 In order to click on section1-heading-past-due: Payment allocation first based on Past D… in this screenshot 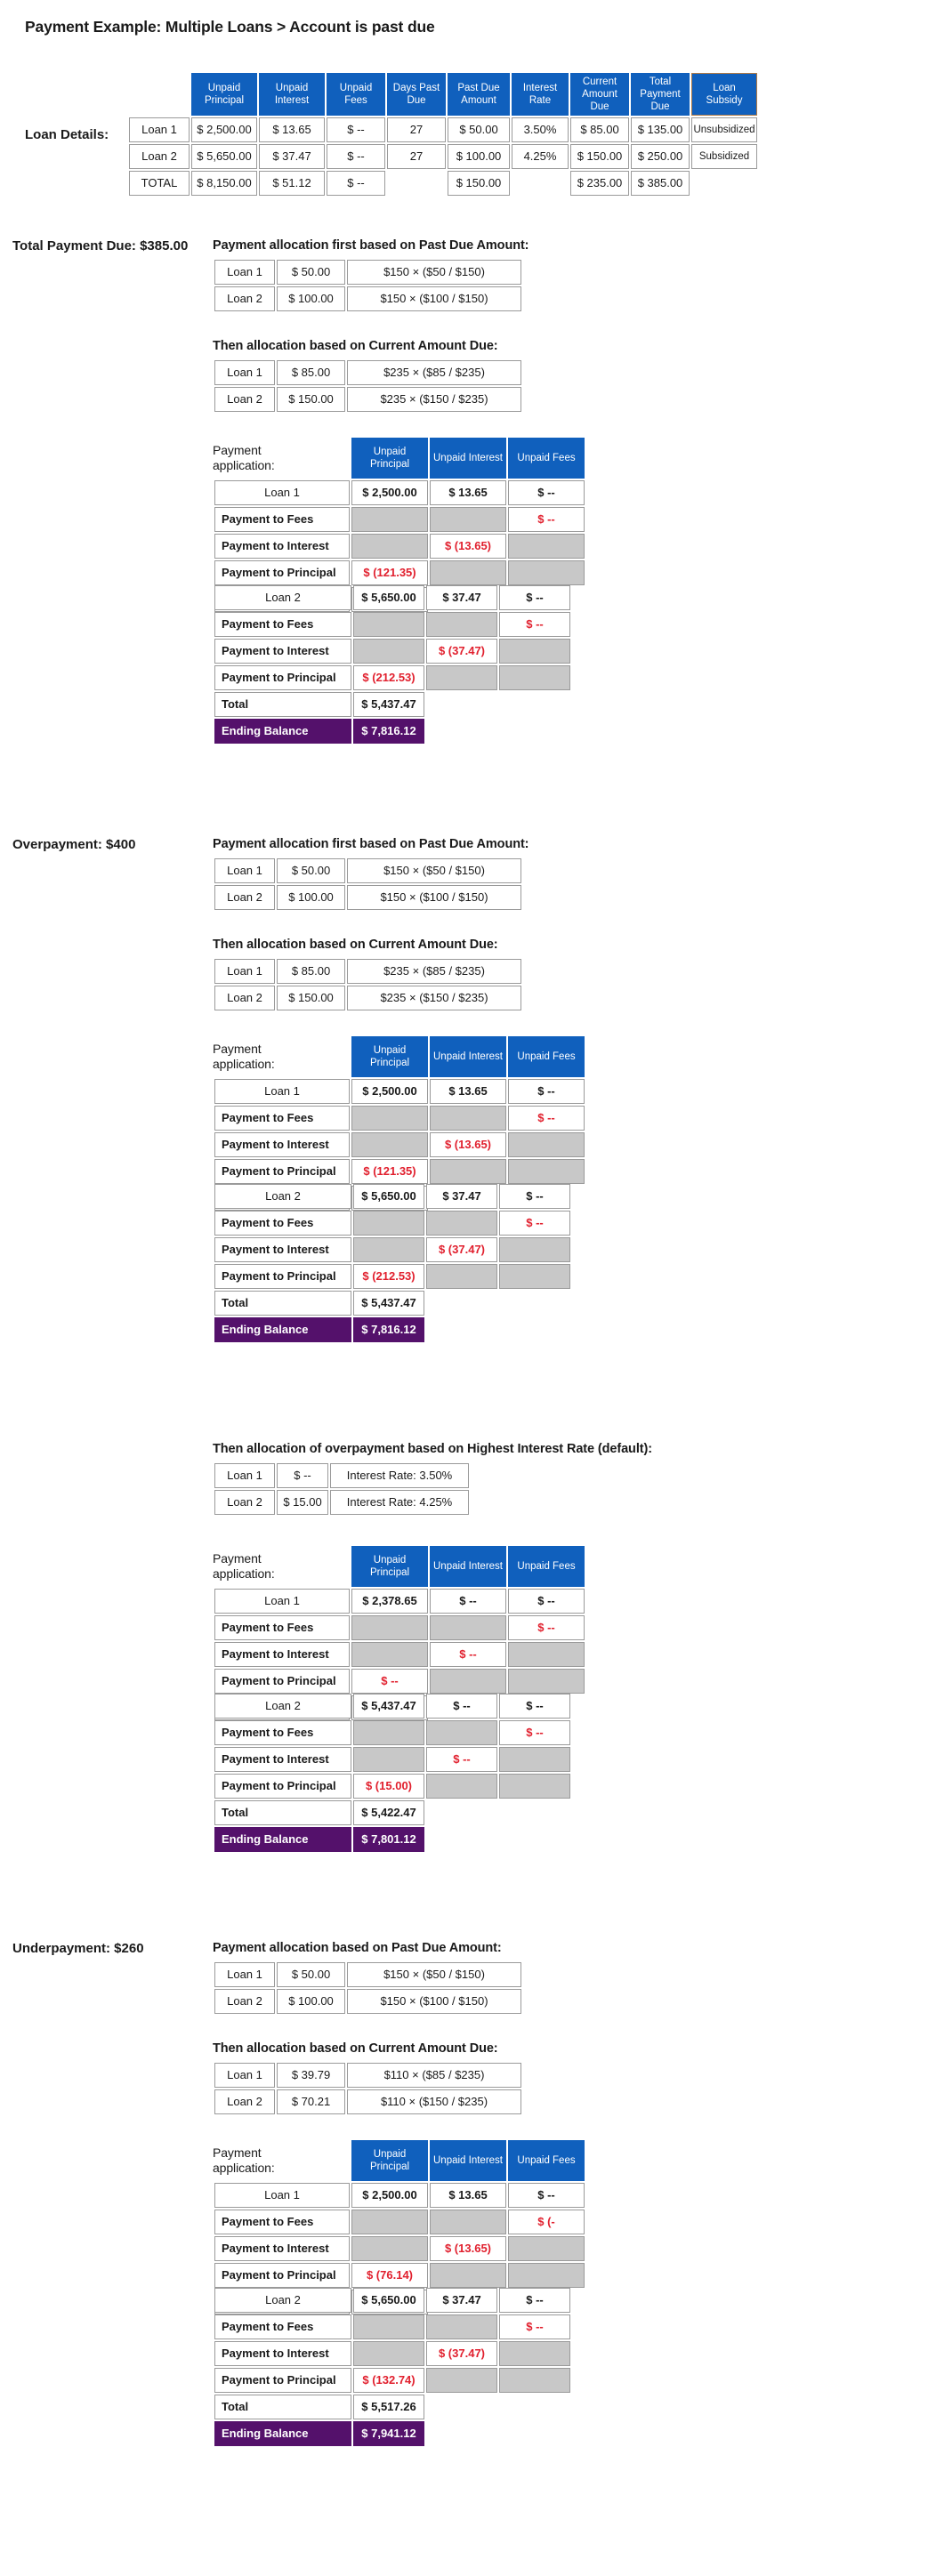, I will do `click(371, 245)`.